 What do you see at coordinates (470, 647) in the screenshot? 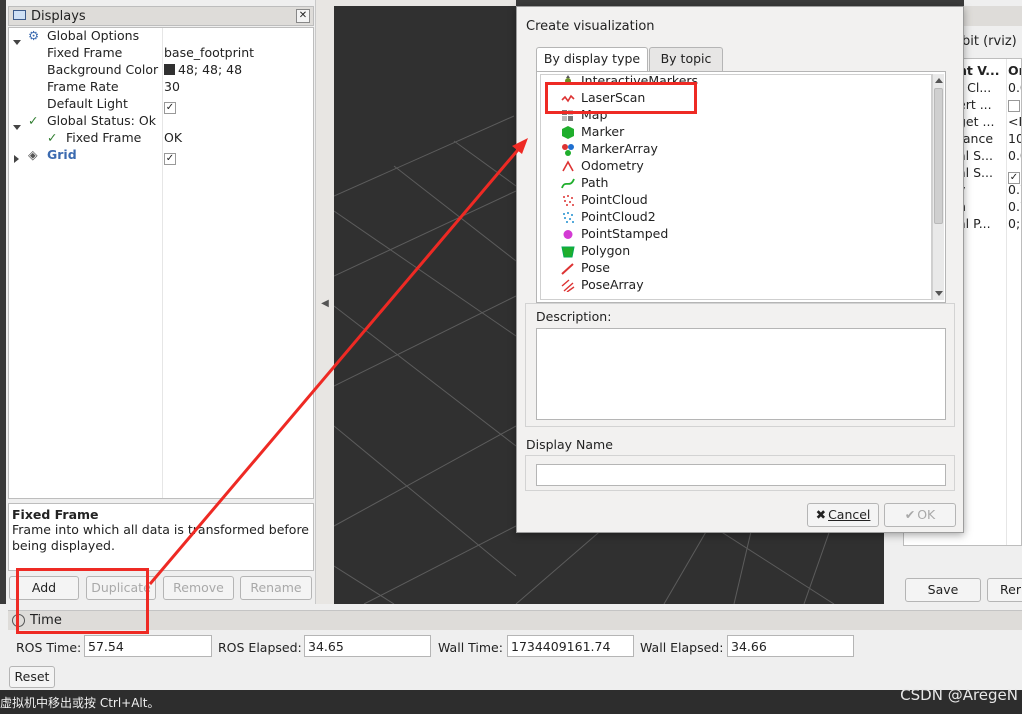
I see `wall-time-label: Wall Time:` at bounding box center [470, 647].